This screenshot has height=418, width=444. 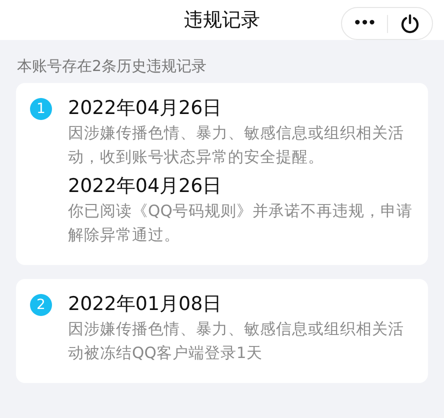 I want to click on number-badge: 1, so click(x=41, y=109).